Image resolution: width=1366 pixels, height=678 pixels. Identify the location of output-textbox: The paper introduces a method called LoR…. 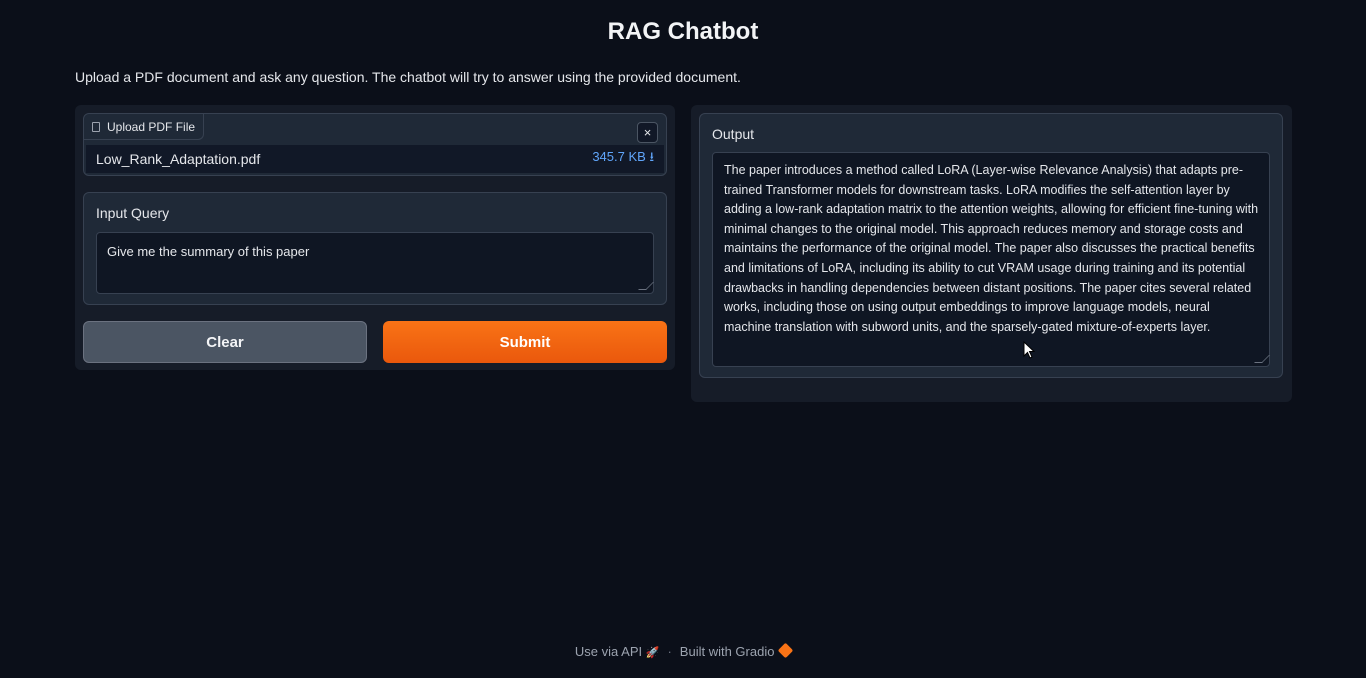
(991, 259).